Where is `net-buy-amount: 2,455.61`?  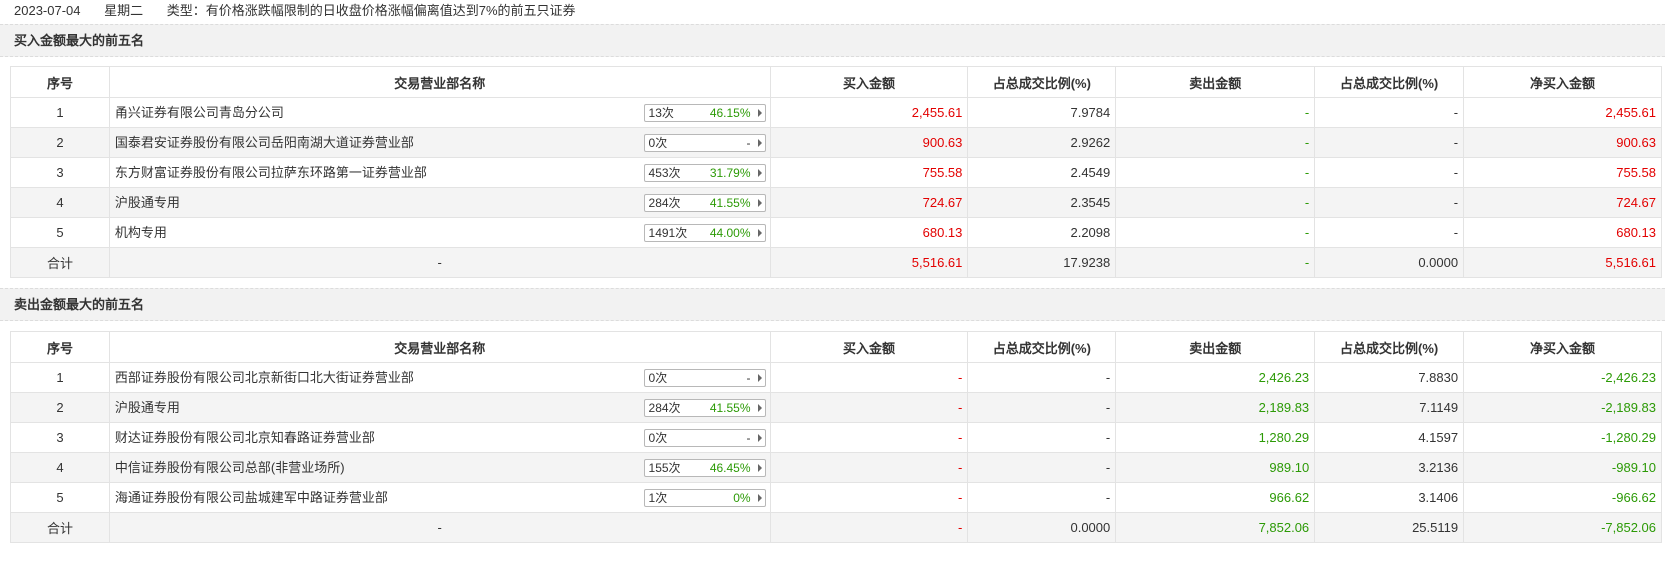 net-buy-amount: 2,455.61 is located at coordinates (1562, 112).